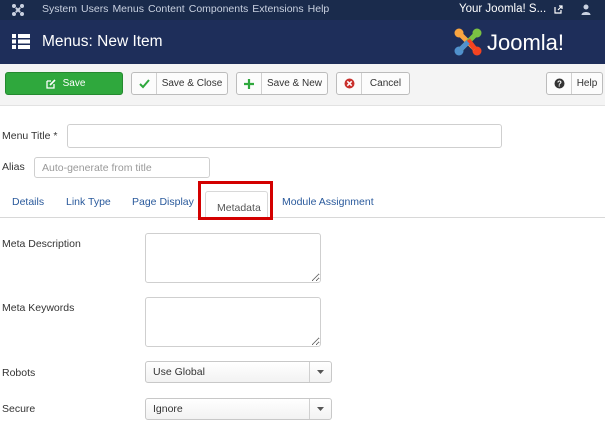  What do you see at coordinates (233, 258) in the screenshot?
I see `meta-description-textarea` at bounding box center [233, 258].